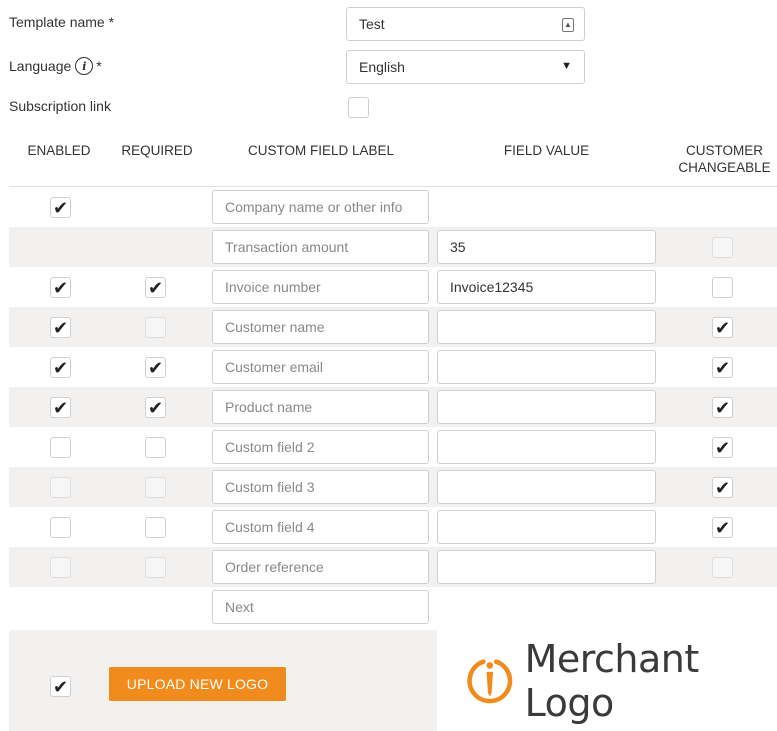 This screenshot has height=731, width=777. I want to click on custom-field-label-placeholder: Next, so click(239, 607).